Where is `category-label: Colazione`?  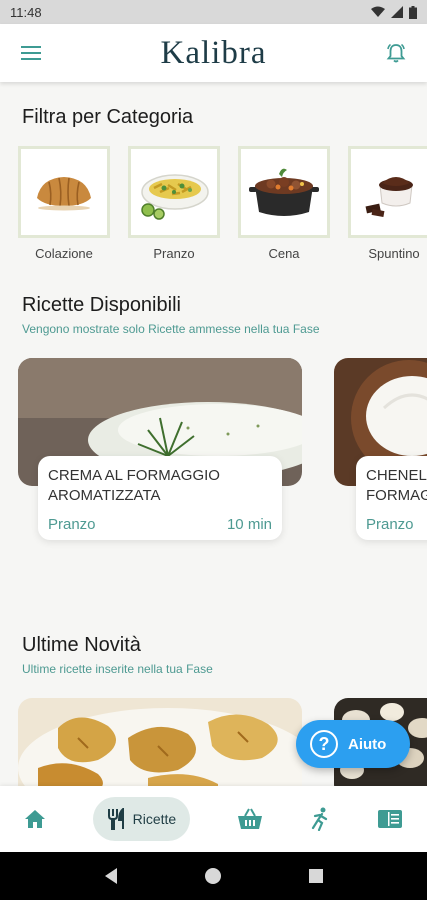
category-label: Colazione is located at coordinates (64, 253).